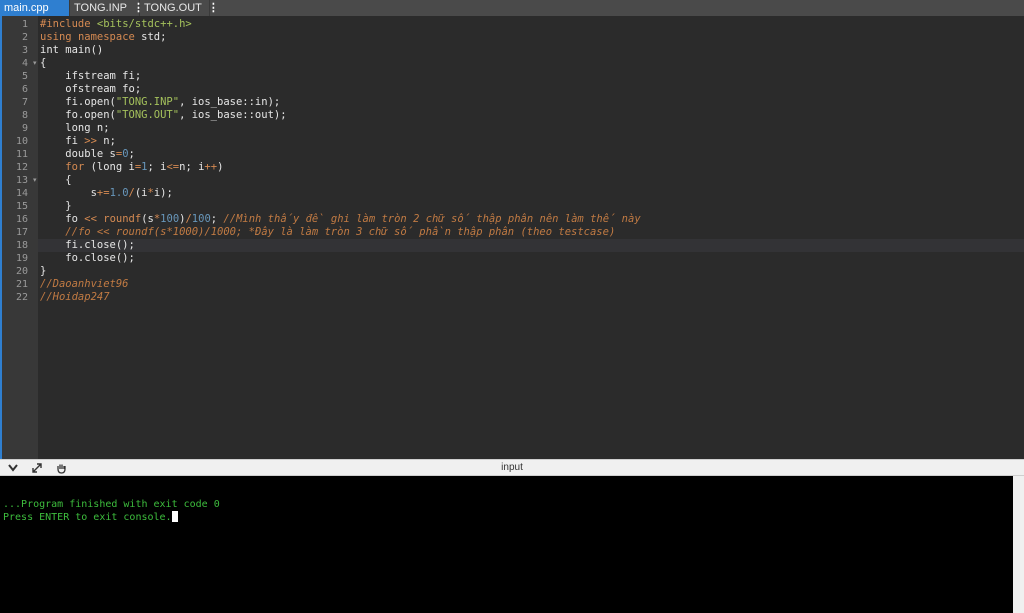 The height and width of the screenshot is (613, 1024). Describe the element at coordinates (111, 504) in the screenshot. I see `console-exit-line: ...Program finished with exit code 0` at that location.